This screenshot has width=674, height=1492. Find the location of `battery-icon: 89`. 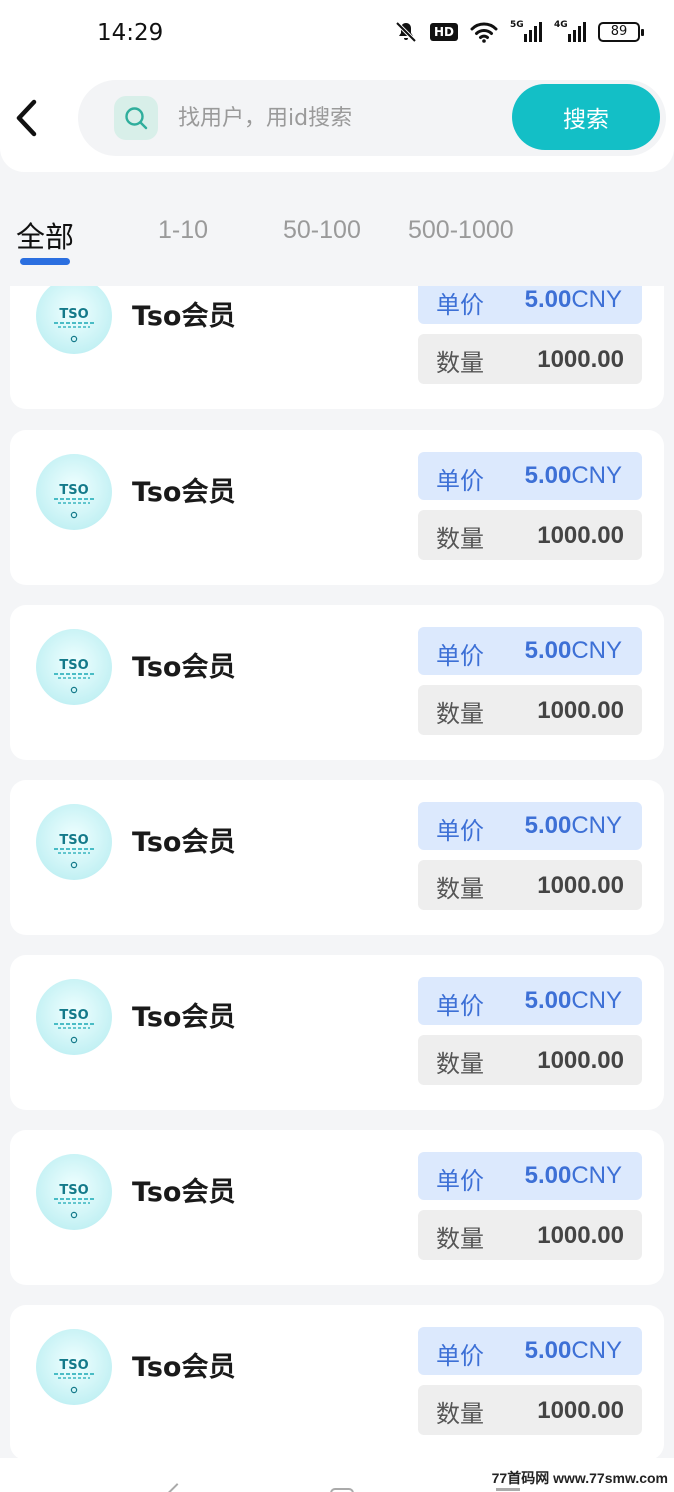

battery-icon: 89 is located at coordinates (621, 32).